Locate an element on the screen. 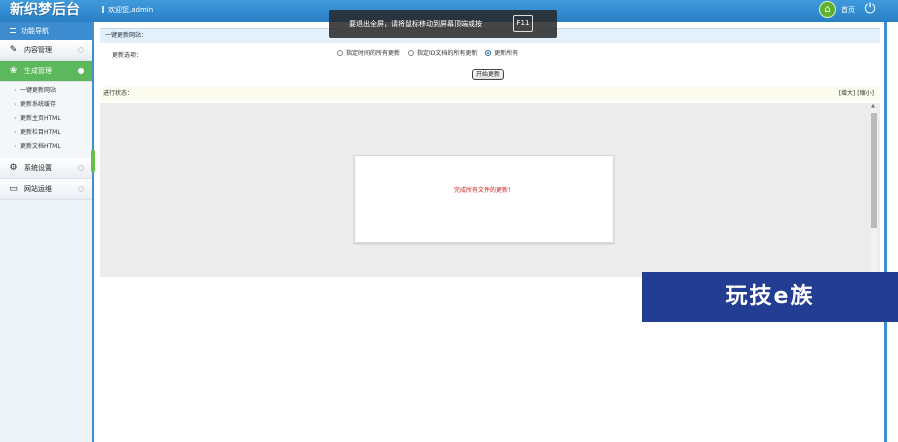  welcome-label: 欢迎您,admin is located at coordinates (131, 10).